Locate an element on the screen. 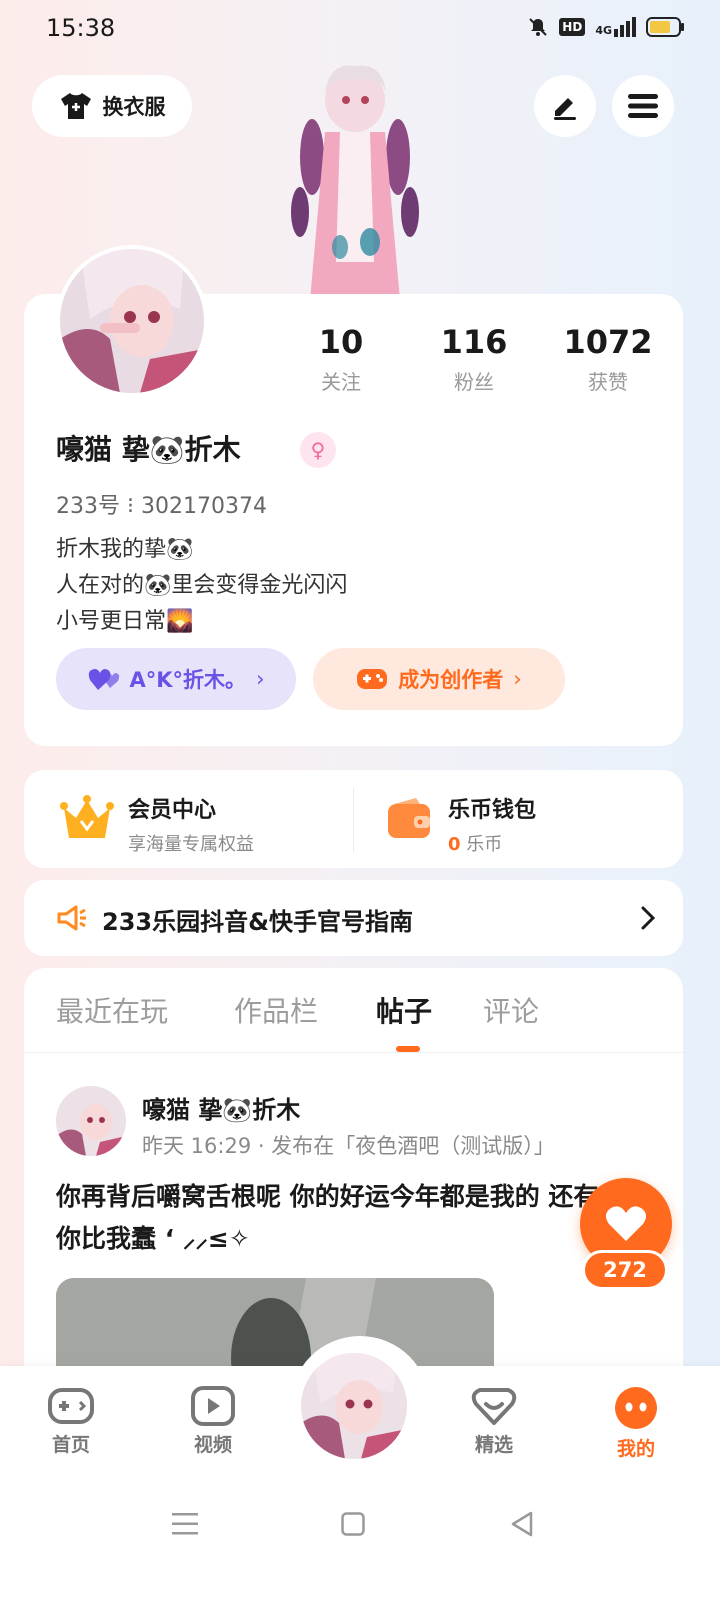 The image size is (720, 1600). stat-value: 116 is located at coordinates (474, 342).